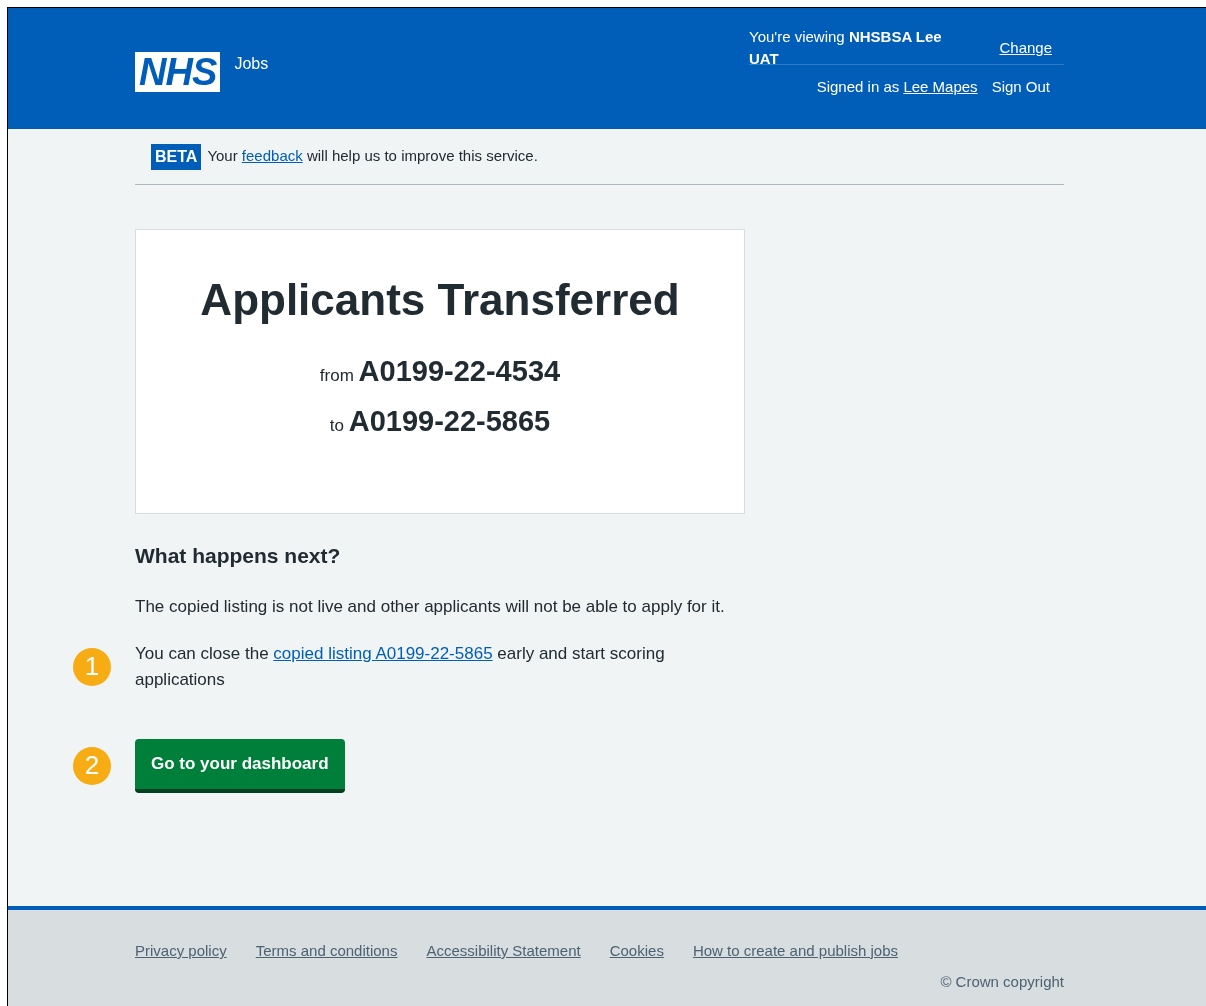 This screenshot has width=1206, height=1006. Describe the element at coordinates (400, 666) in the screenshot. I see `close-listing-paragraph: You can close the copied listing A0199-22-5865 early and start scoring applications` at that location.